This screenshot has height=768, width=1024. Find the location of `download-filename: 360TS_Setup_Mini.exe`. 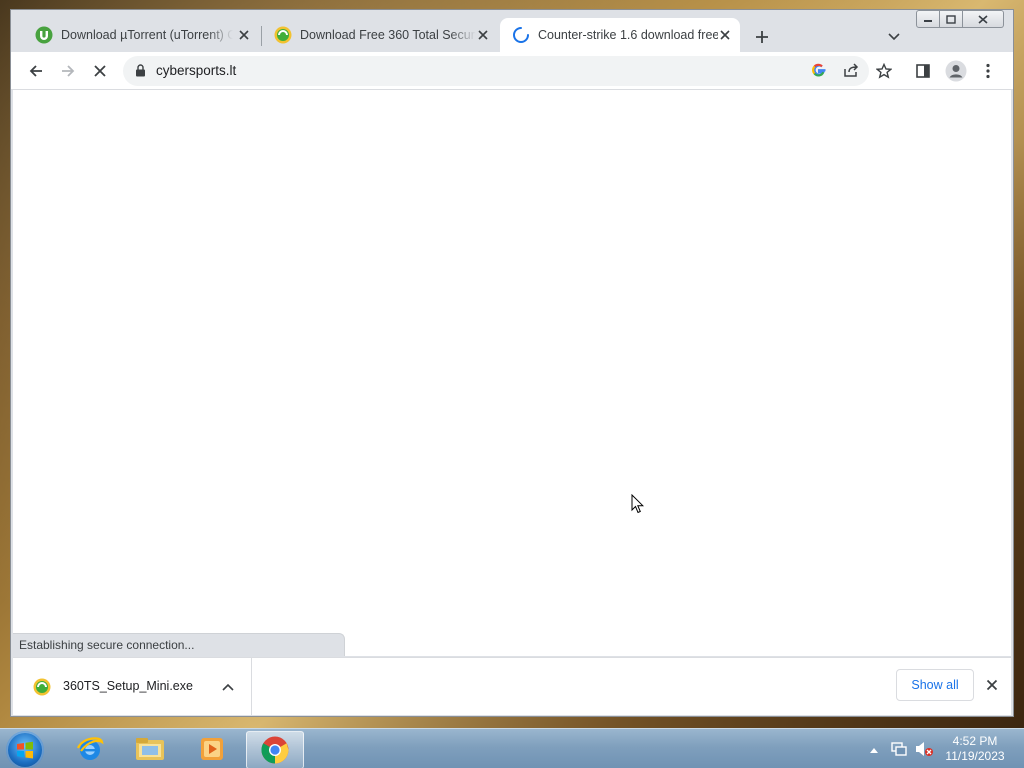

download-filename: 360TS_Setup_Mini.exe is located at coordinates (128, 686).